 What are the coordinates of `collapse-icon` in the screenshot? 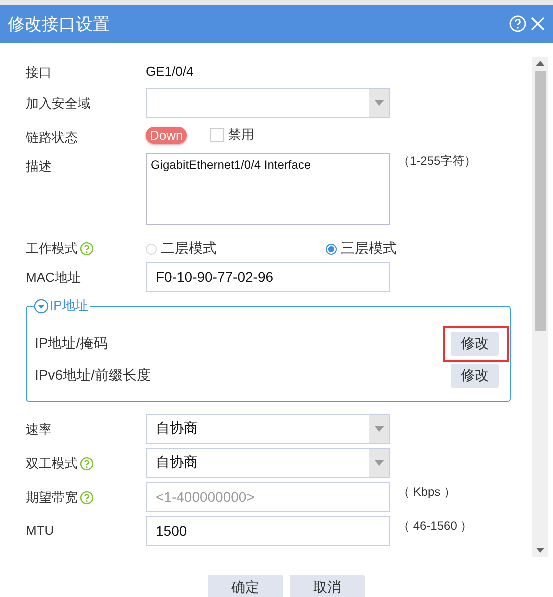 It's located at (41, 306).